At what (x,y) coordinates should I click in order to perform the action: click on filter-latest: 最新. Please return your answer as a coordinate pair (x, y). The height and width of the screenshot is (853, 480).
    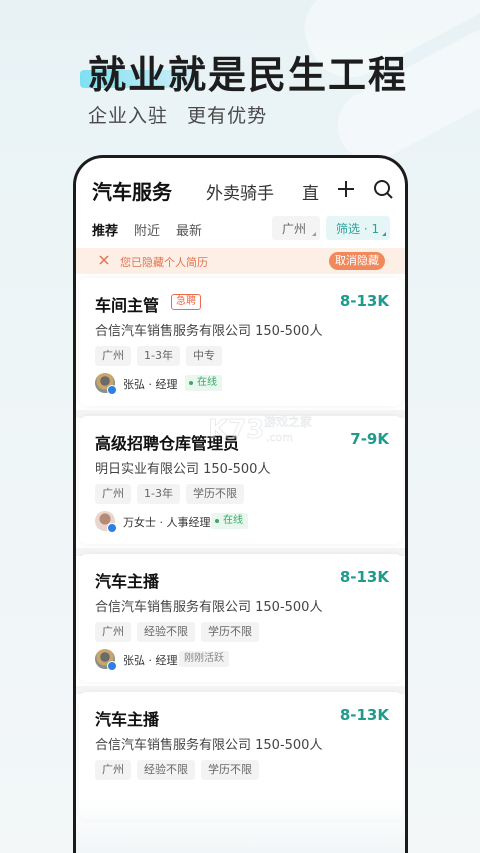
    Looking at the image, I should click on (189, 229).